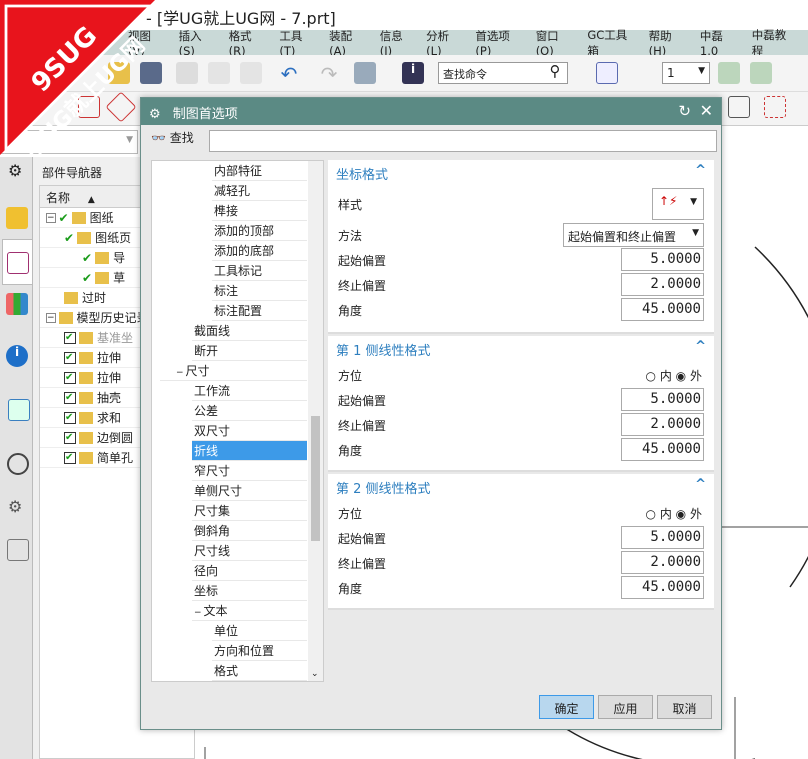 This screenshot has width=808, height=759. I want to click on tree-item: − 文本, so click(249, 611).